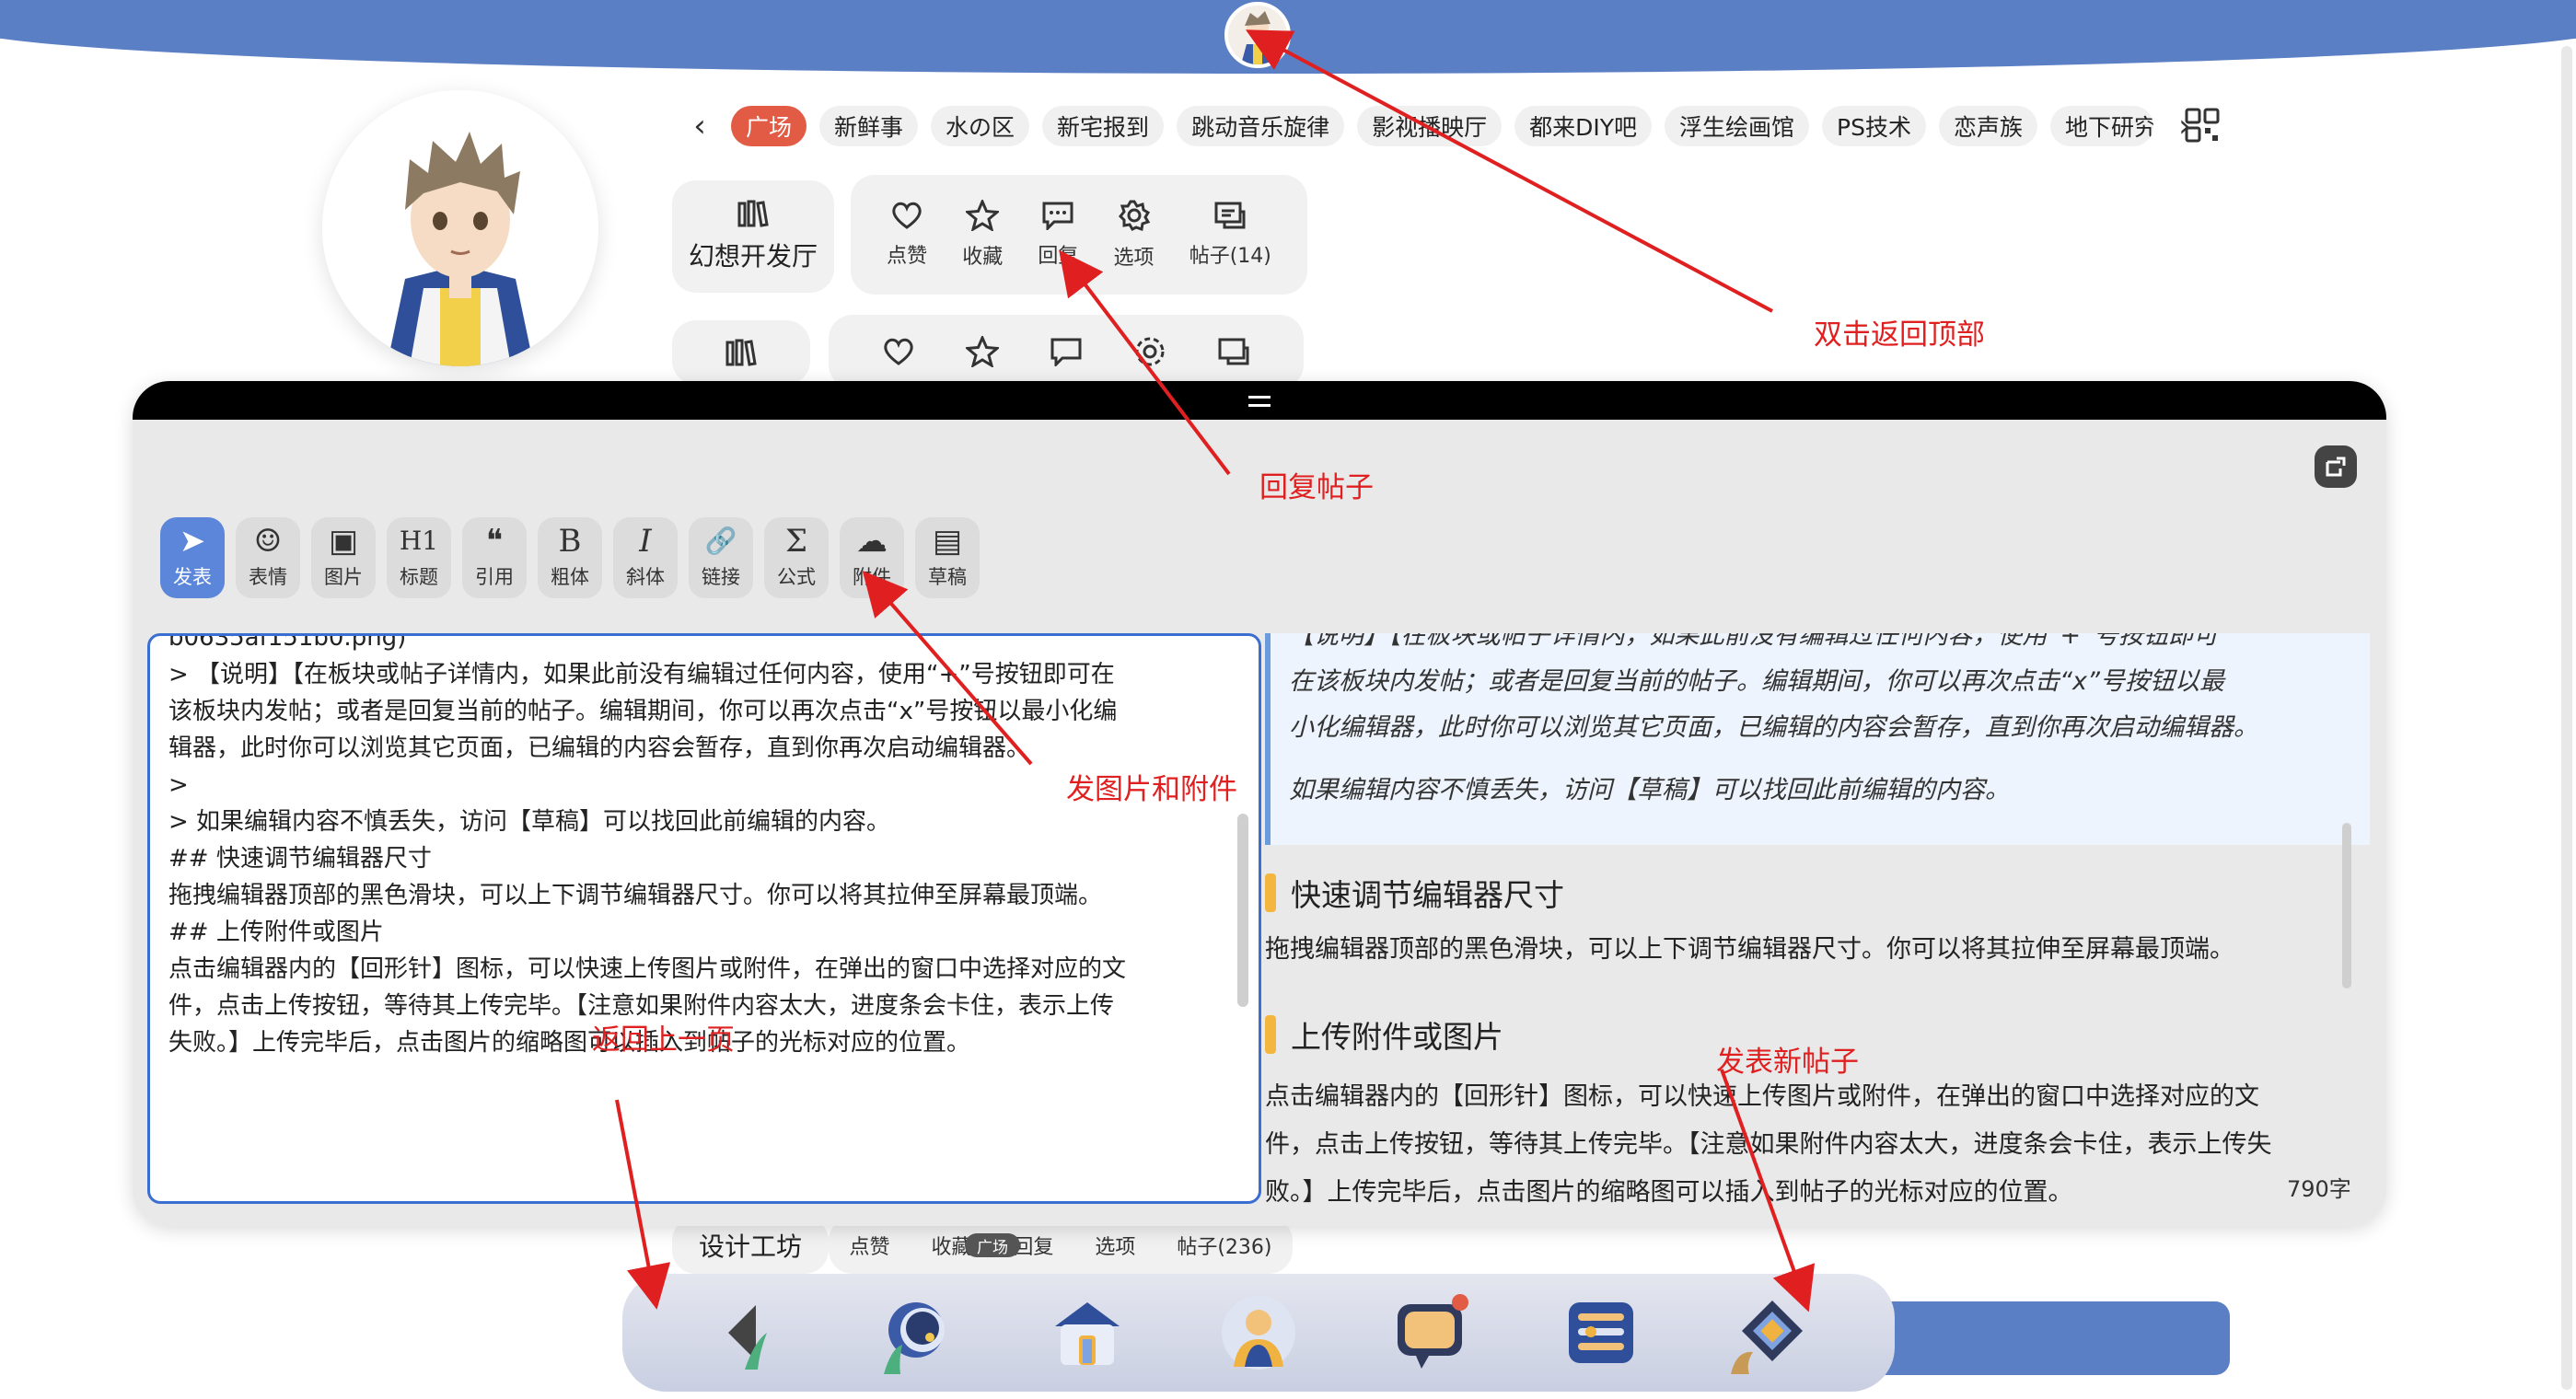 The width and height of the screenshot is (2576, 1399). What do you see at coordinates (699, 126) in the screenshot?
I see `tabs-prev-button: ‹` at bounding box center [699, 126].